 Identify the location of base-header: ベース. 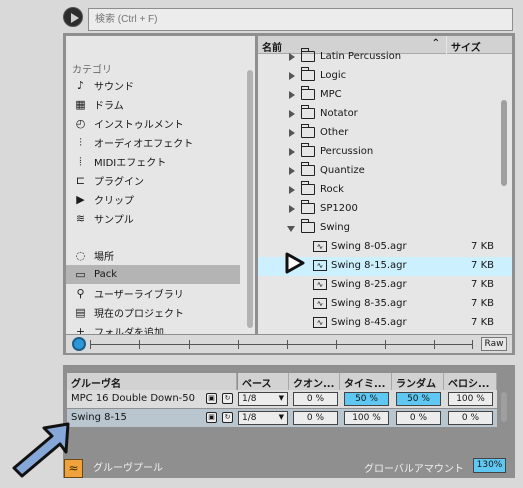
(263, 381).